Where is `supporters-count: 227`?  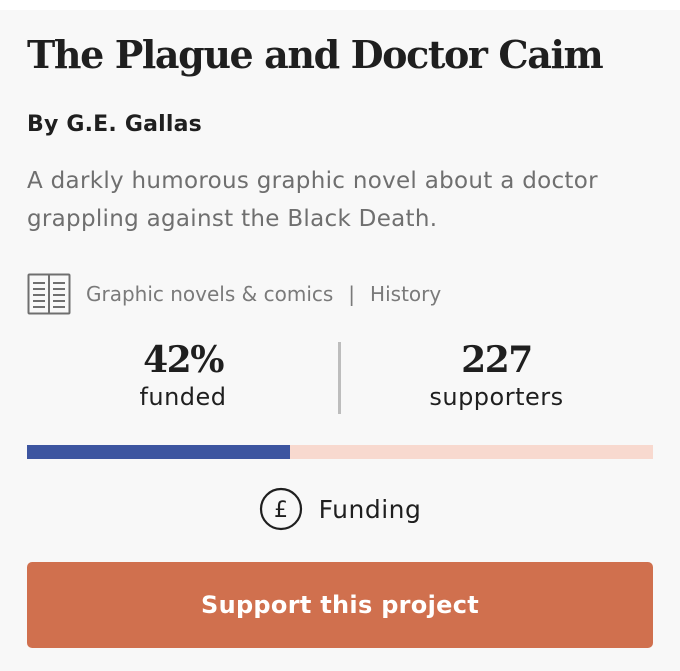
supporters-count: 227 is located at coordinates (497, 360).